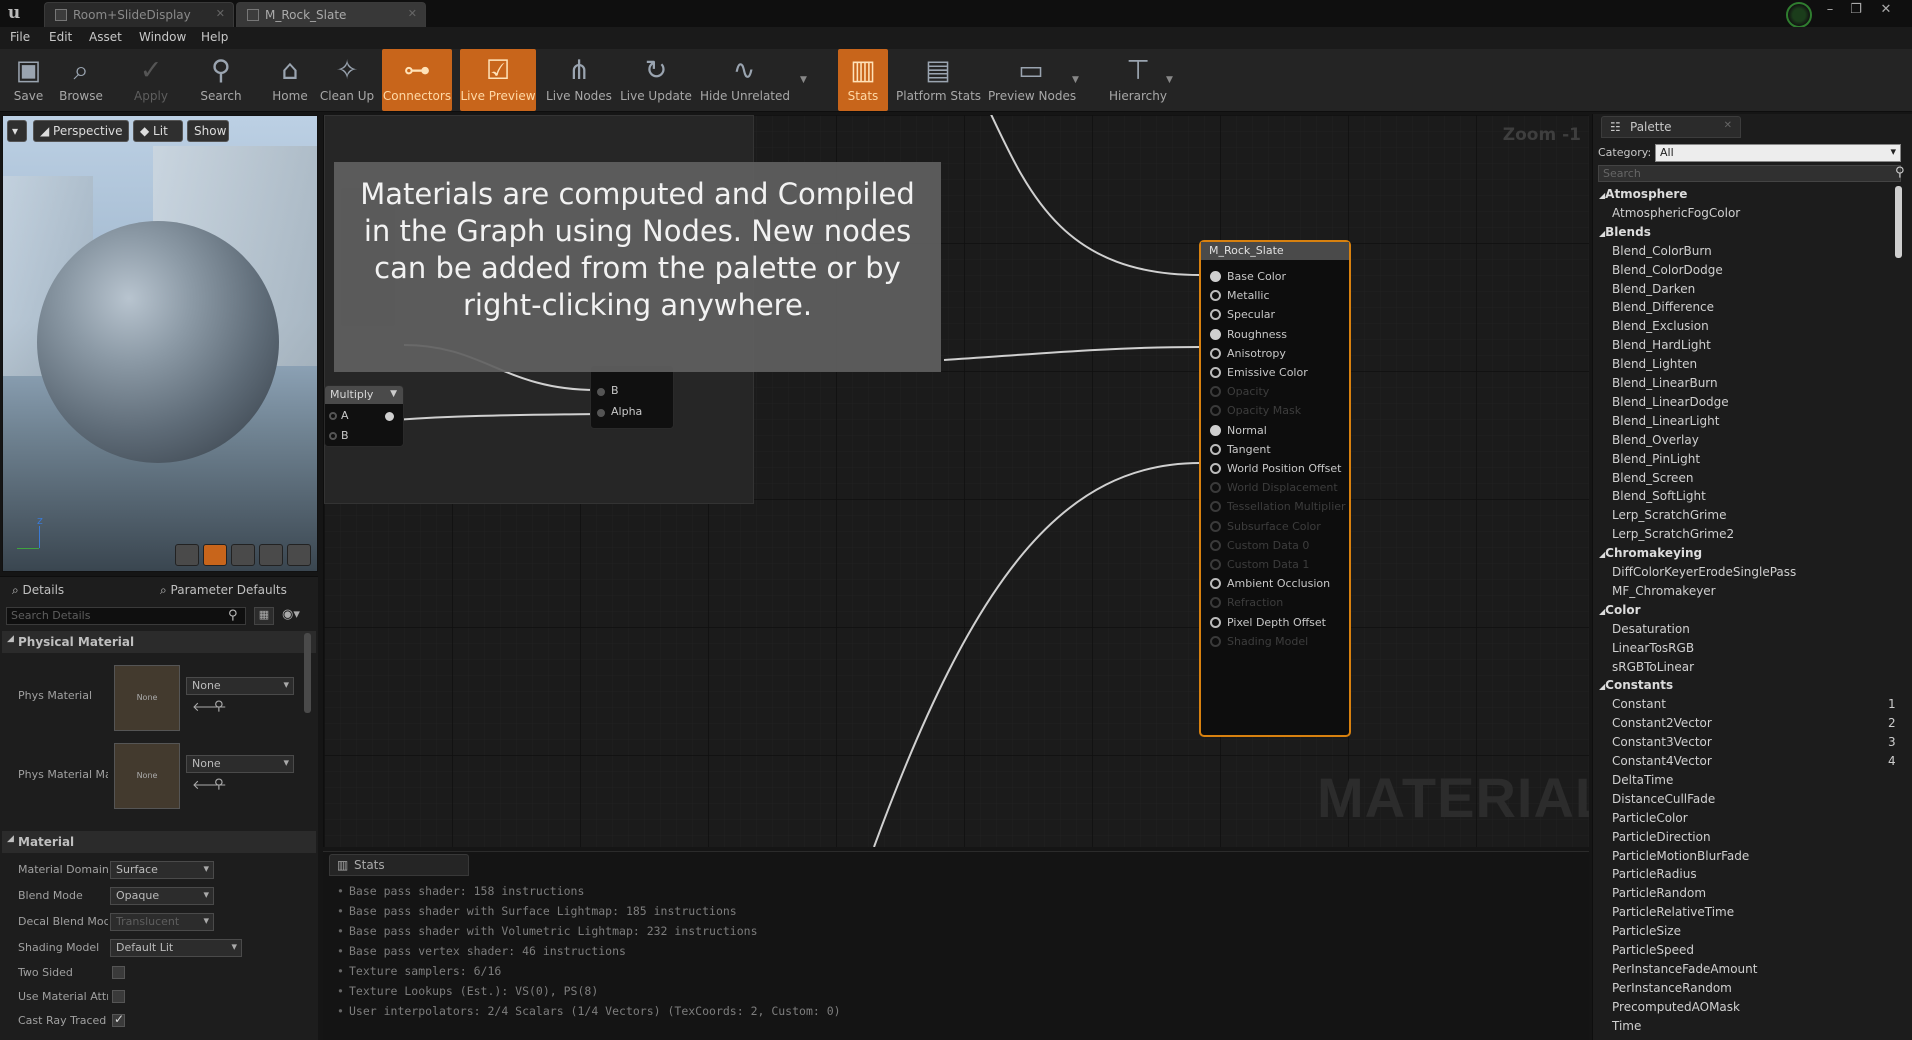 Image resolution: width=1912 pixels, height=1040 pixels. I want to click on palette-item: Desaturation, so click(1651, 629).